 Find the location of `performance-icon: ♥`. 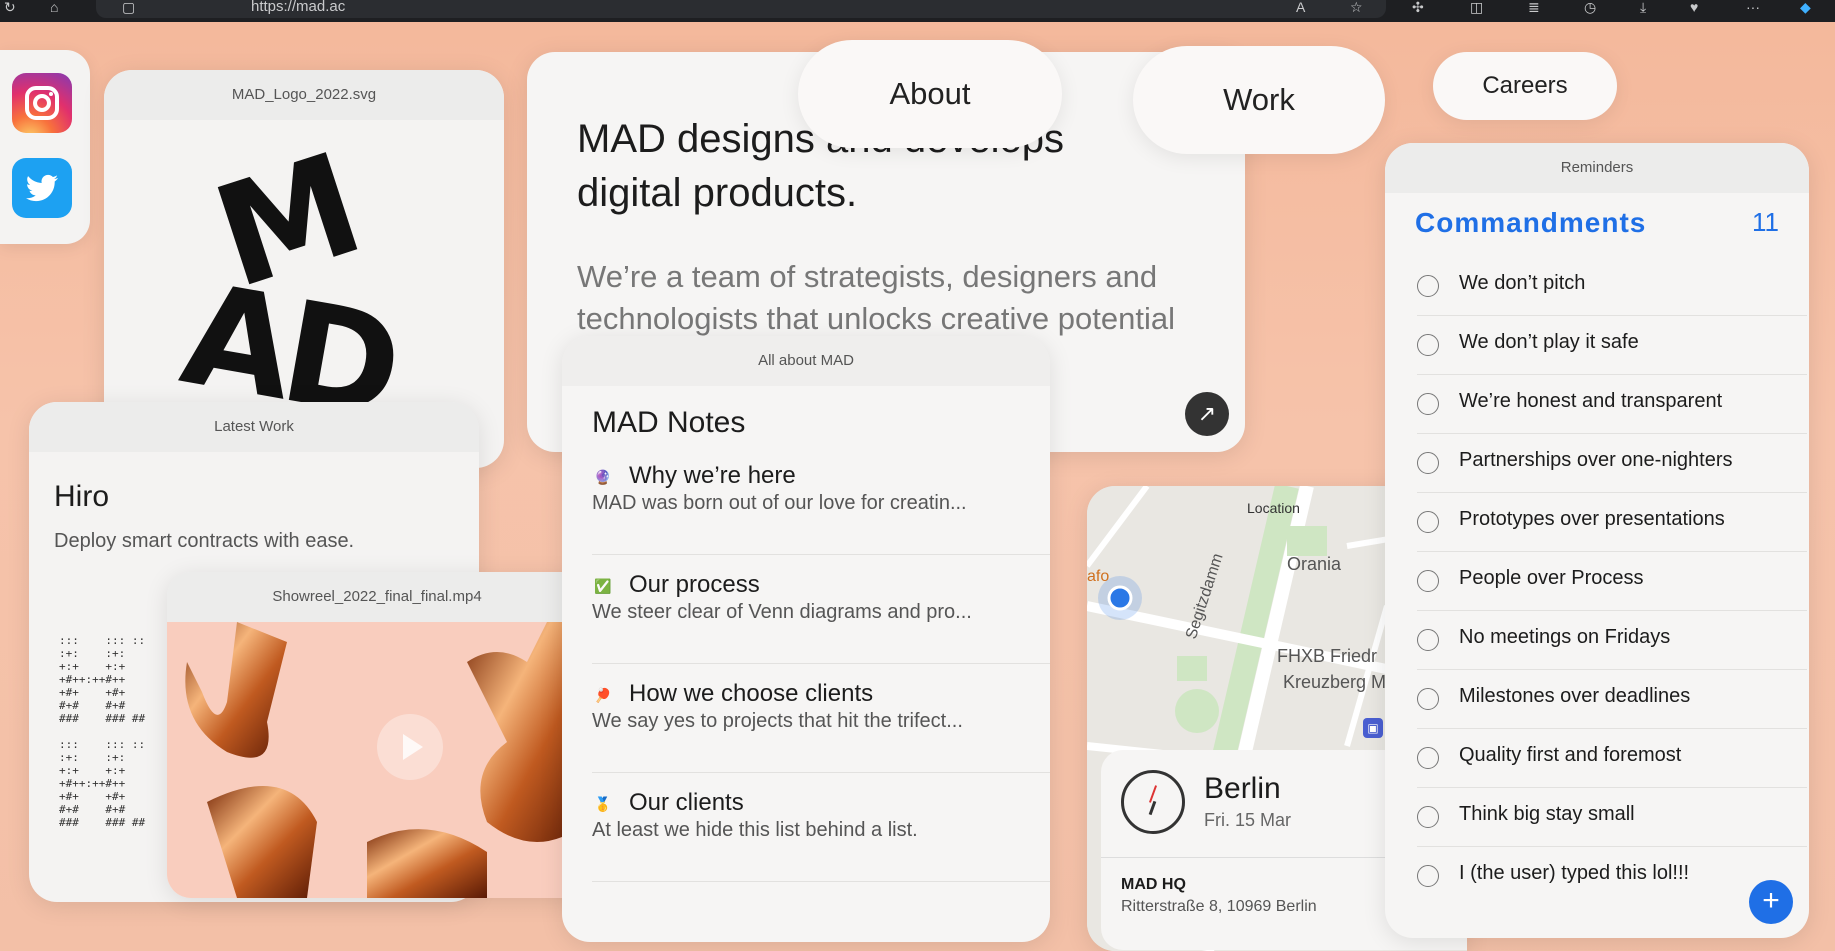

performance-icon: ♥ is located at coordinates (1694, 7).